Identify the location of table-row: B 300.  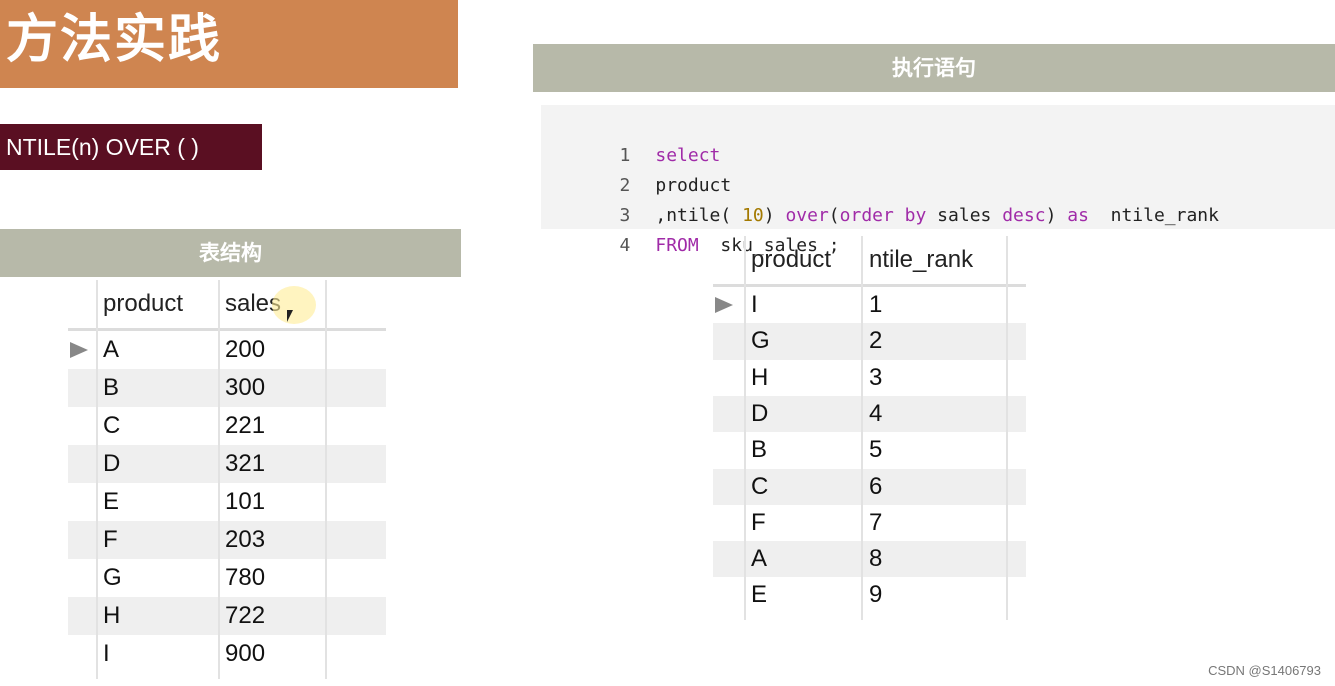
(227, 388).